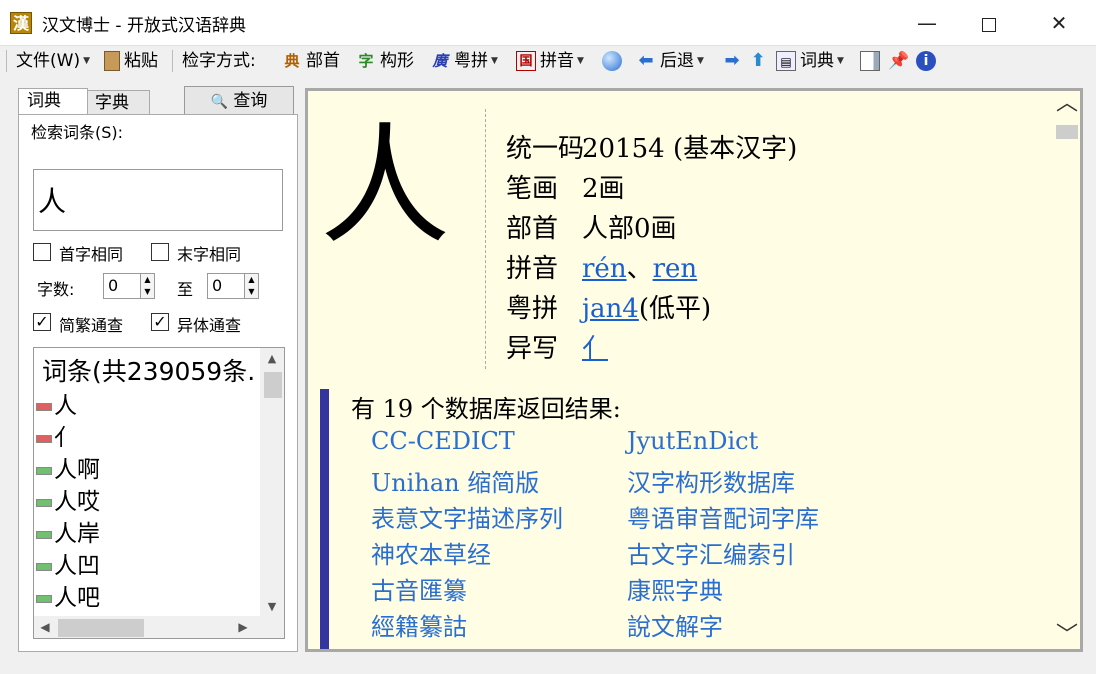 Image resolution: width=1096 pixels, height=674 pixels. Describe the element at coordinates (385, 61) in the screenshot. I see `shape-button: 字构形` at that location.